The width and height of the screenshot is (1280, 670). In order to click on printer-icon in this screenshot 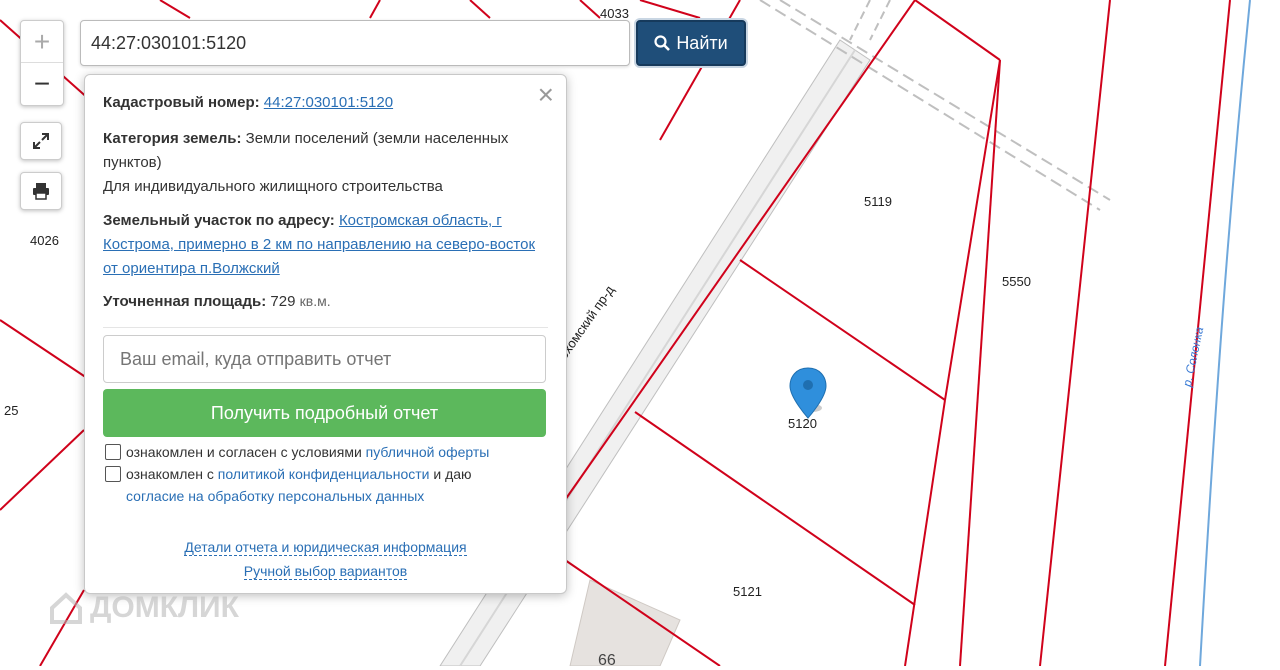, I will do `click(41, 191)`.